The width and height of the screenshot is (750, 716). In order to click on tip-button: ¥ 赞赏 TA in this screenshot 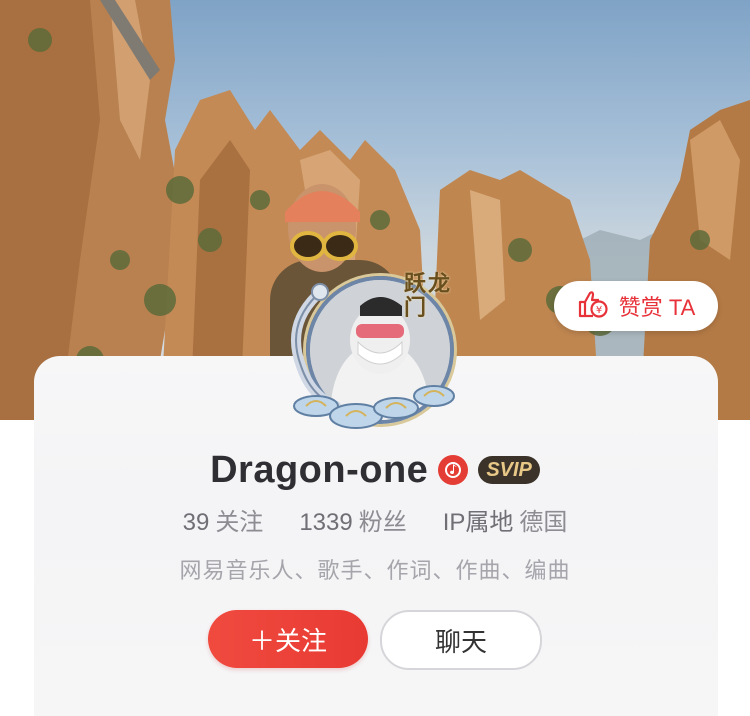, I will do `click(636, 306)`.